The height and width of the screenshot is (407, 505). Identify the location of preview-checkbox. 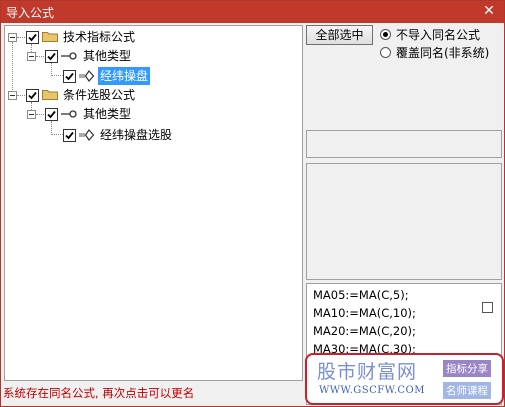
(487, 307).